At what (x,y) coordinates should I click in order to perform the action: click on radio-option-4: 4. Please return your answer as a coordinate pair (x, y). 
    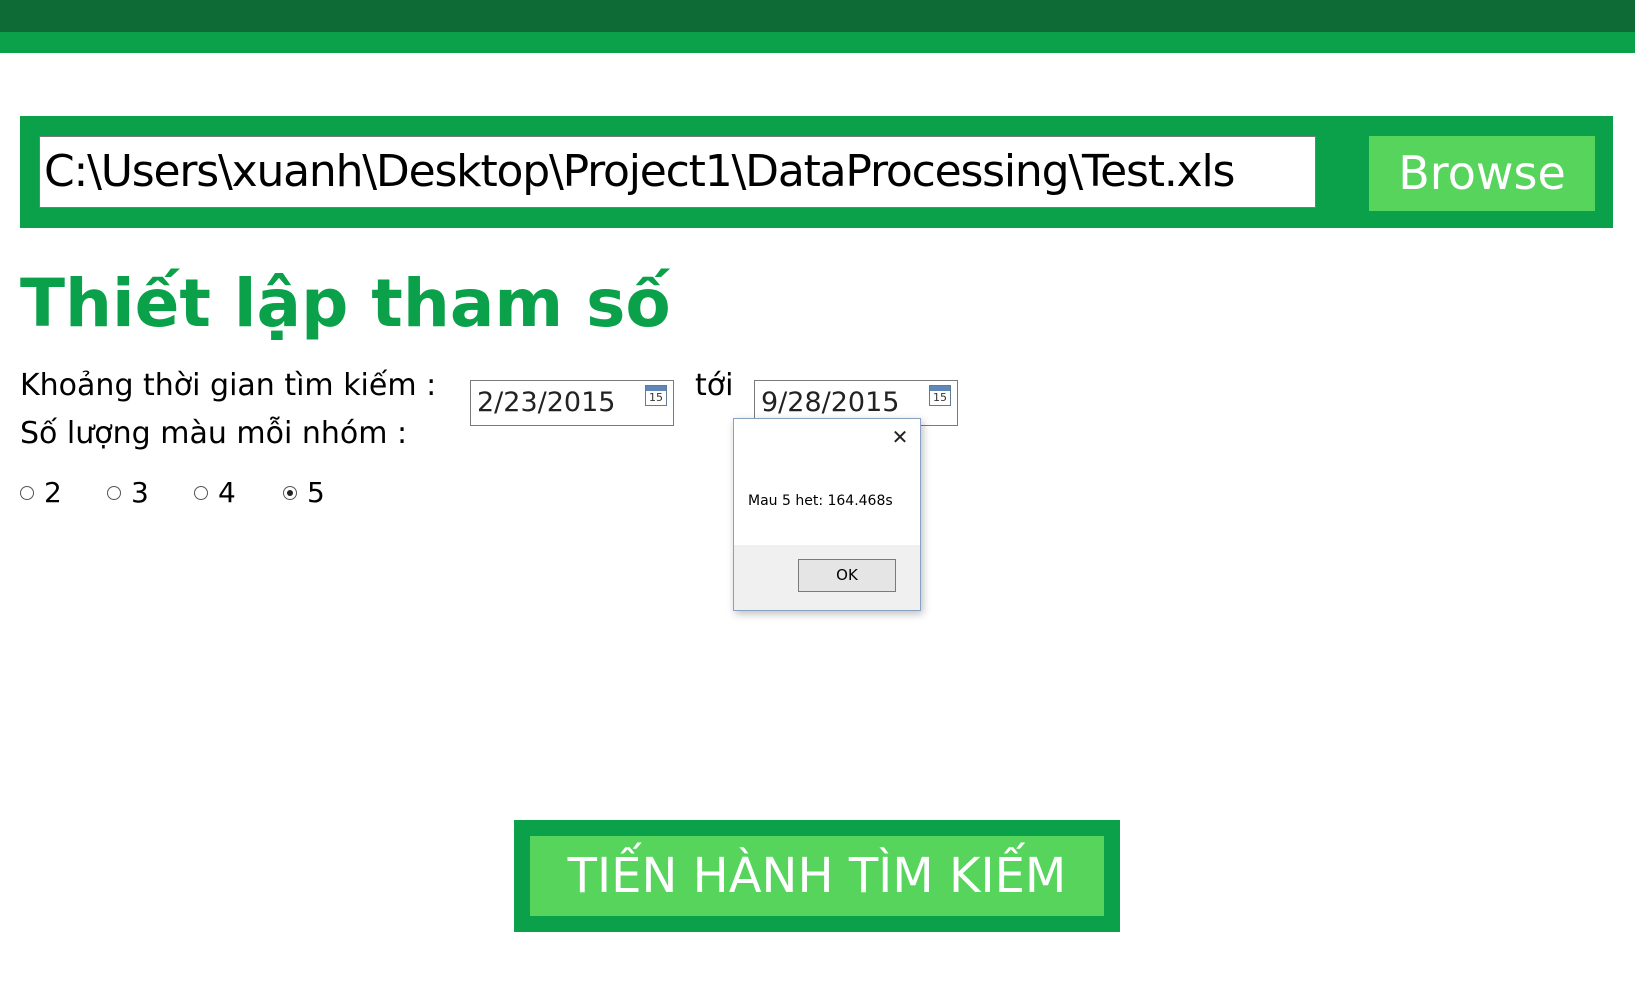
    Looking at the image, I should click on (224, 493).